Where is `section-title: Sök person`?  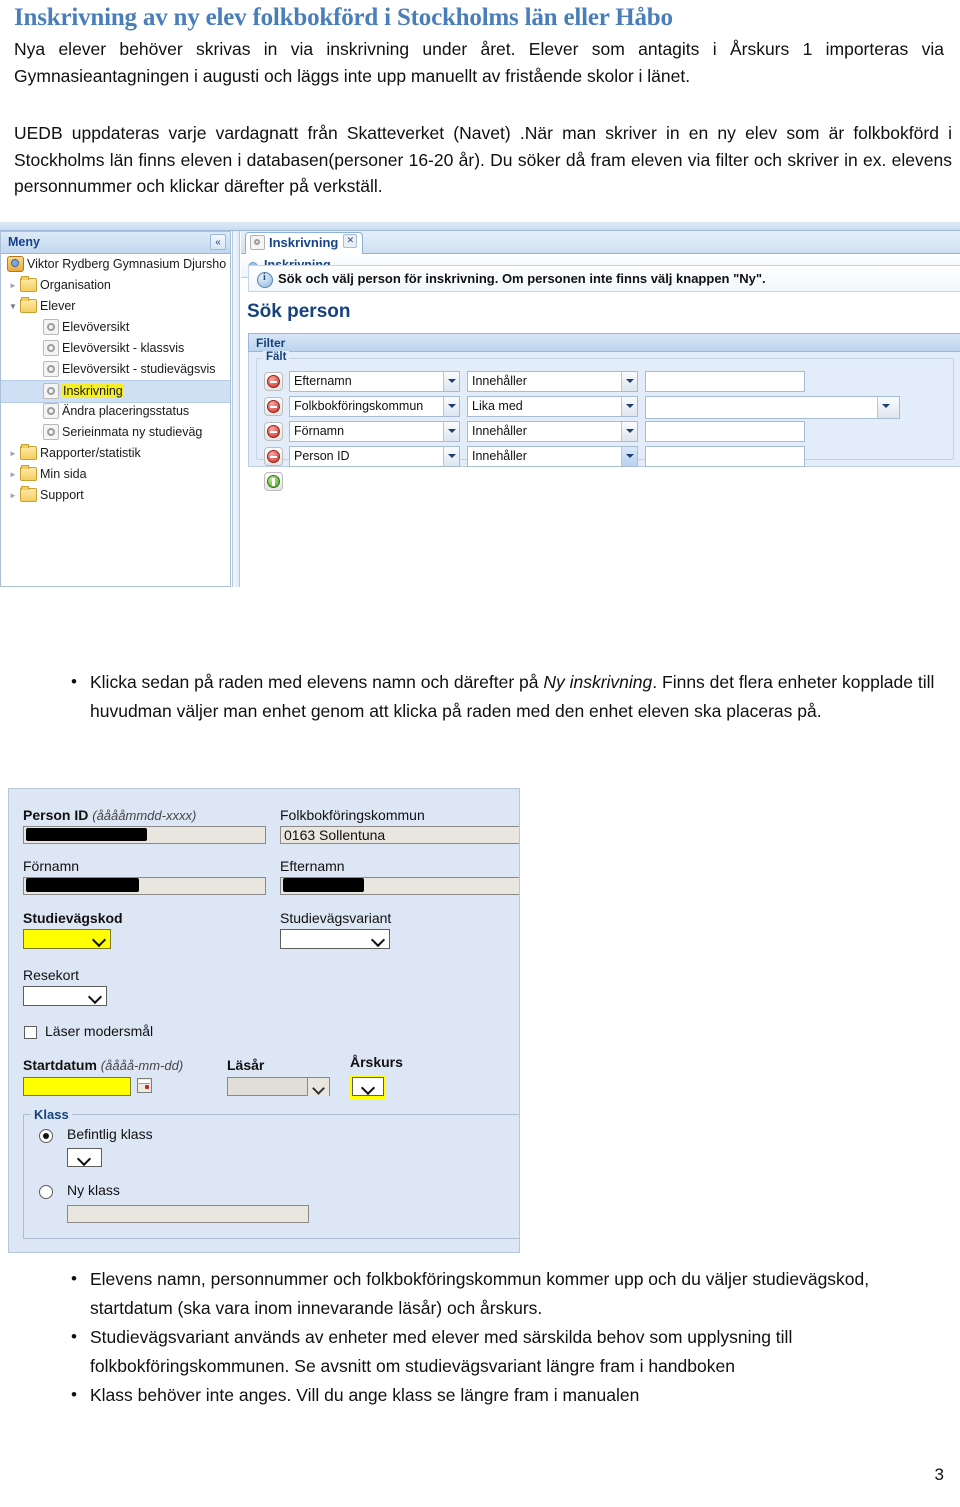
section-title: Sök person is located at coordinates (299, 311).